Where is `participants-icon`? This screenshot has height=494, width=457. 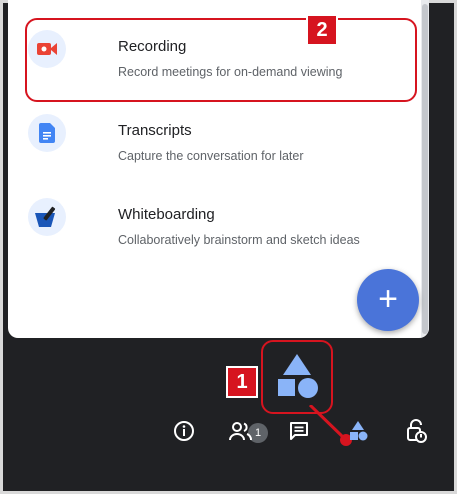
participants-icon is located at coordinates (241, 431).